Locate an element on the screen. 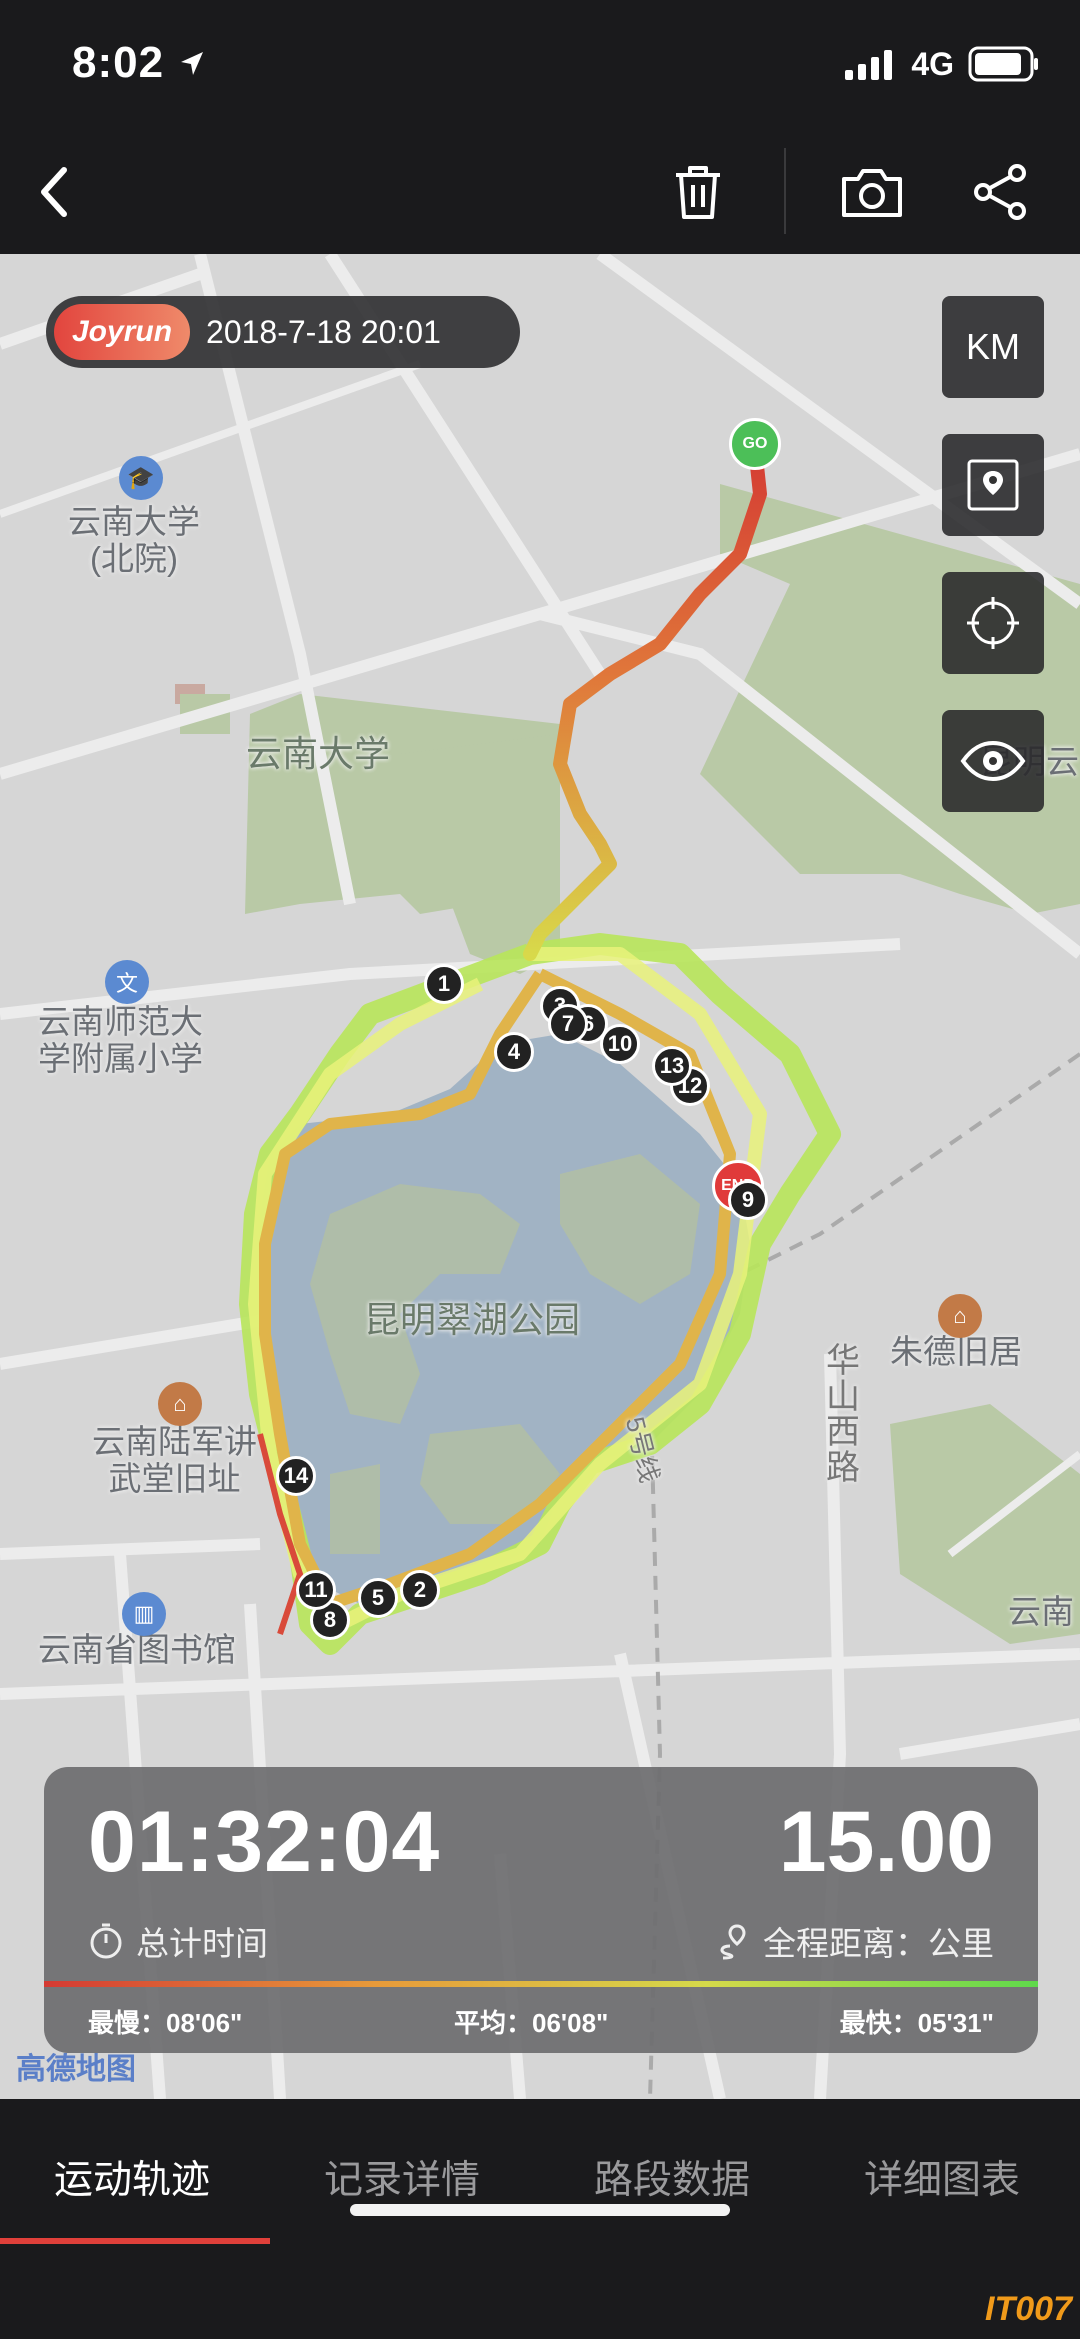 The height and width of the screenshot is (2339, 1080). start-pin: GO is located at coordinates (755, 444).